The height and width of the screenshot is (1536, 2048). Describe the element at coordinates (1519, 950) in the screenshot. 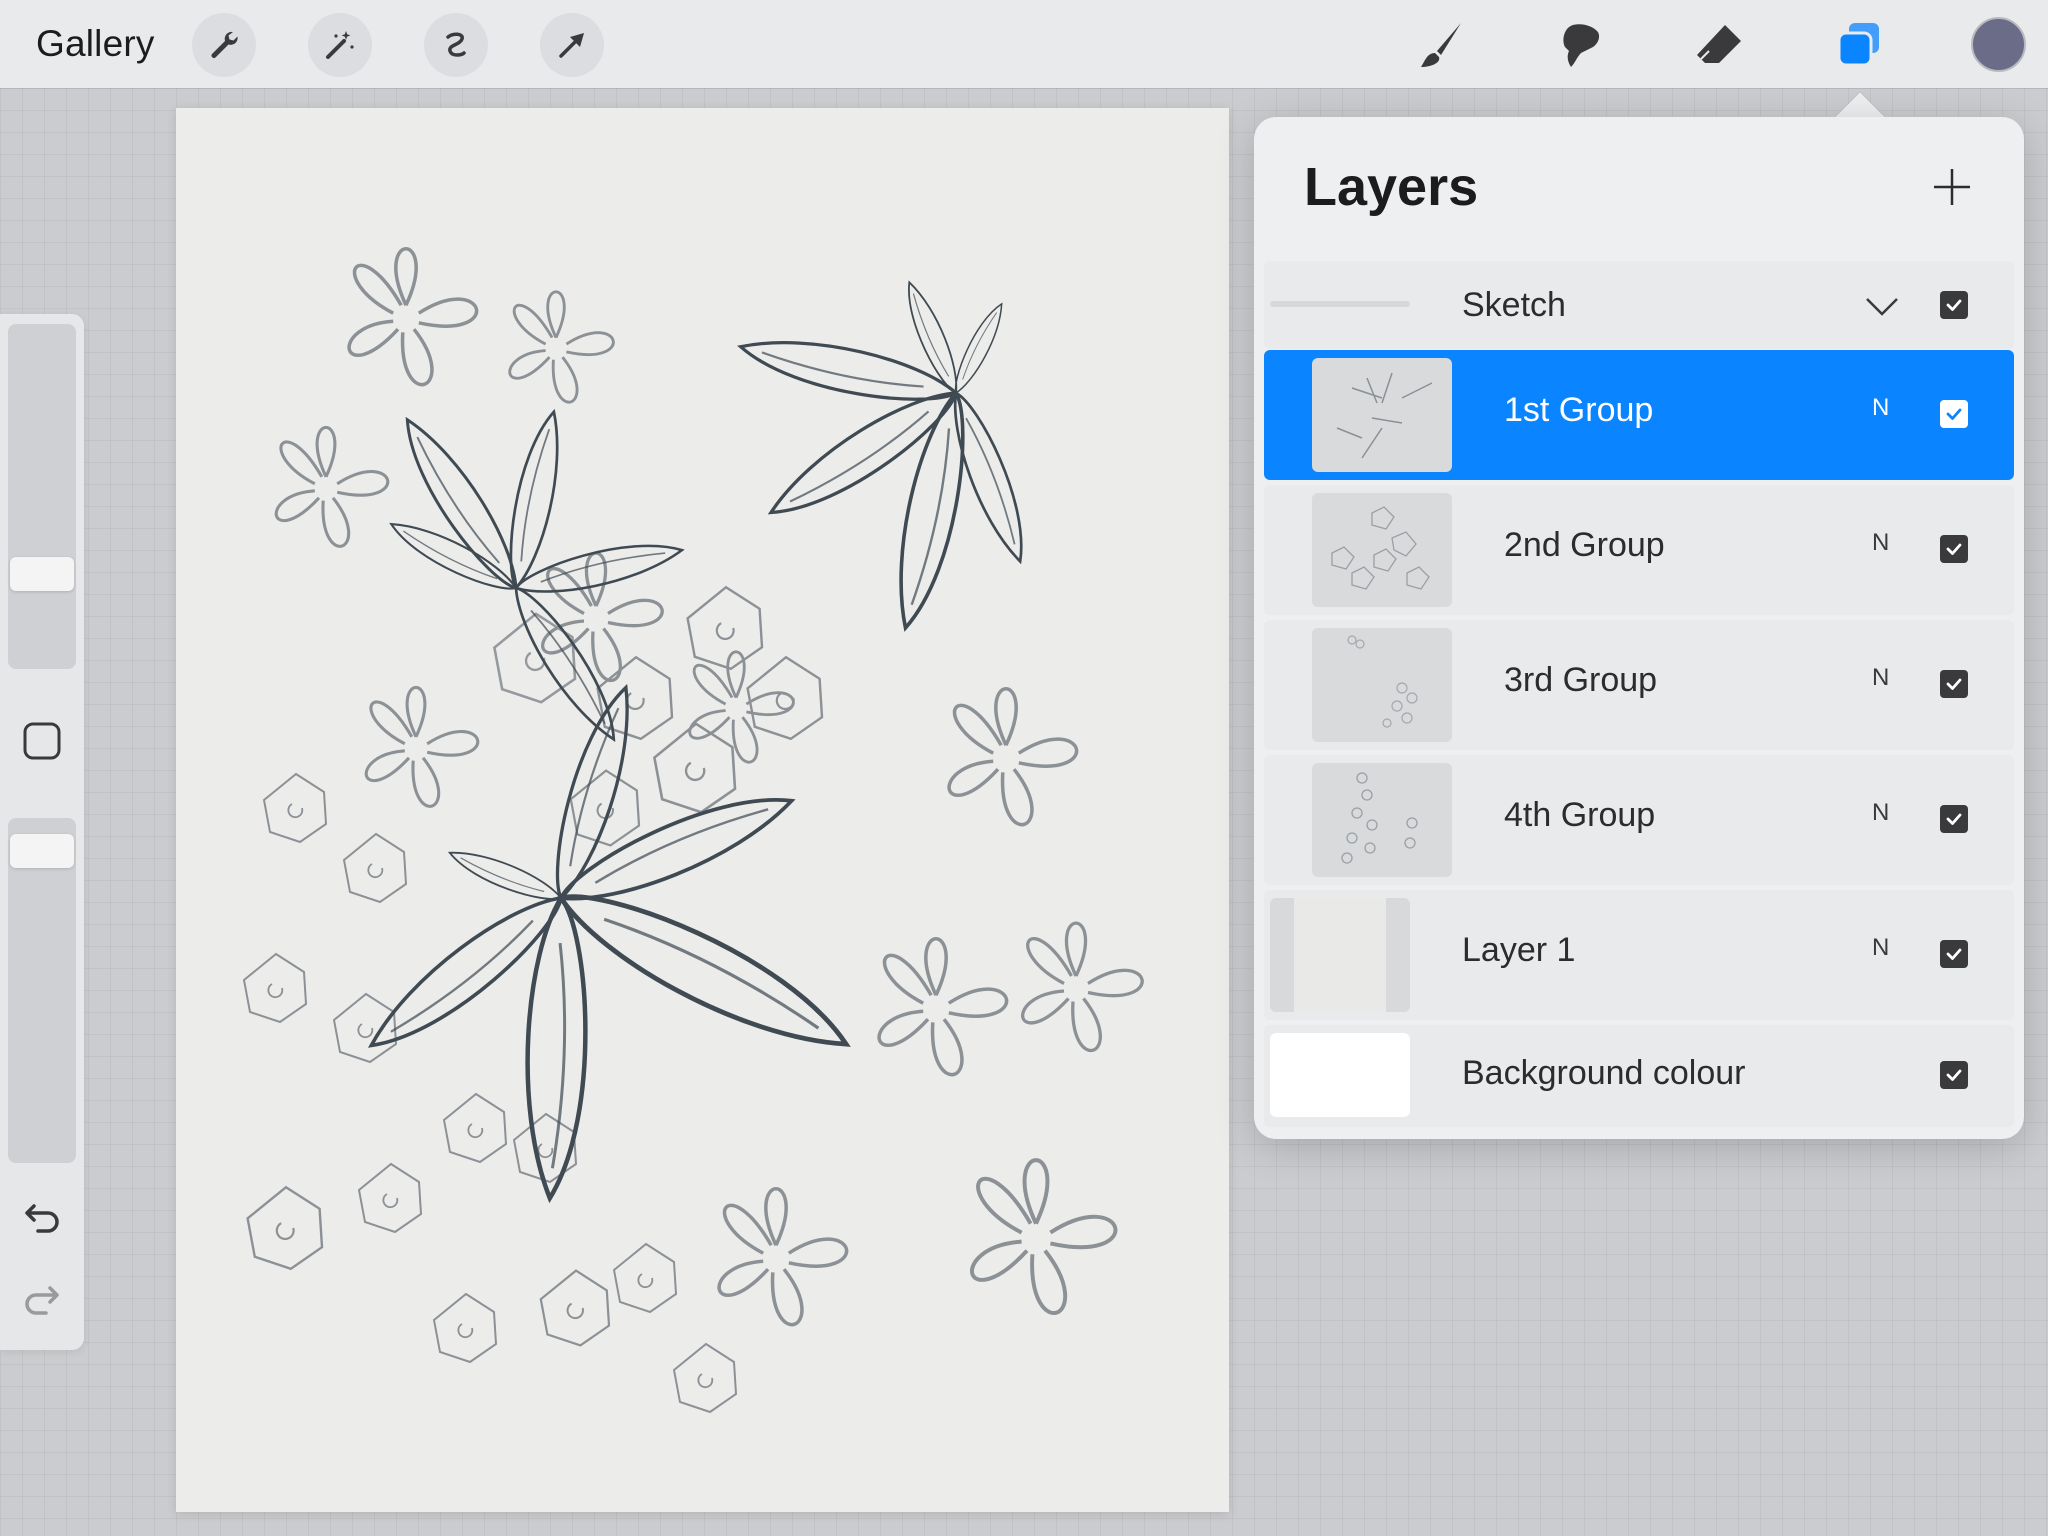

I see `layer-name: Layer 1` at that location.